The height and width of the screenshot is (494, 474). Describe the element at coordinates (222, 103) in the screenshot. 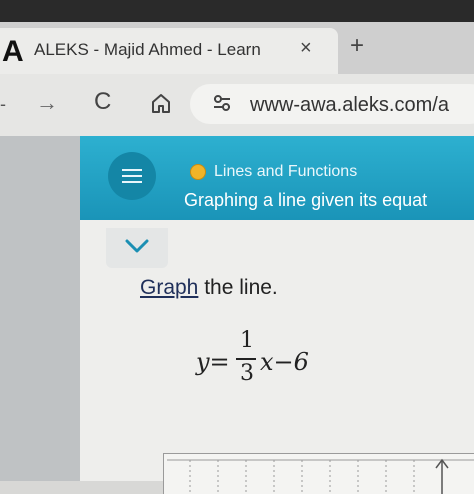

I see `tune-icon` at that location.